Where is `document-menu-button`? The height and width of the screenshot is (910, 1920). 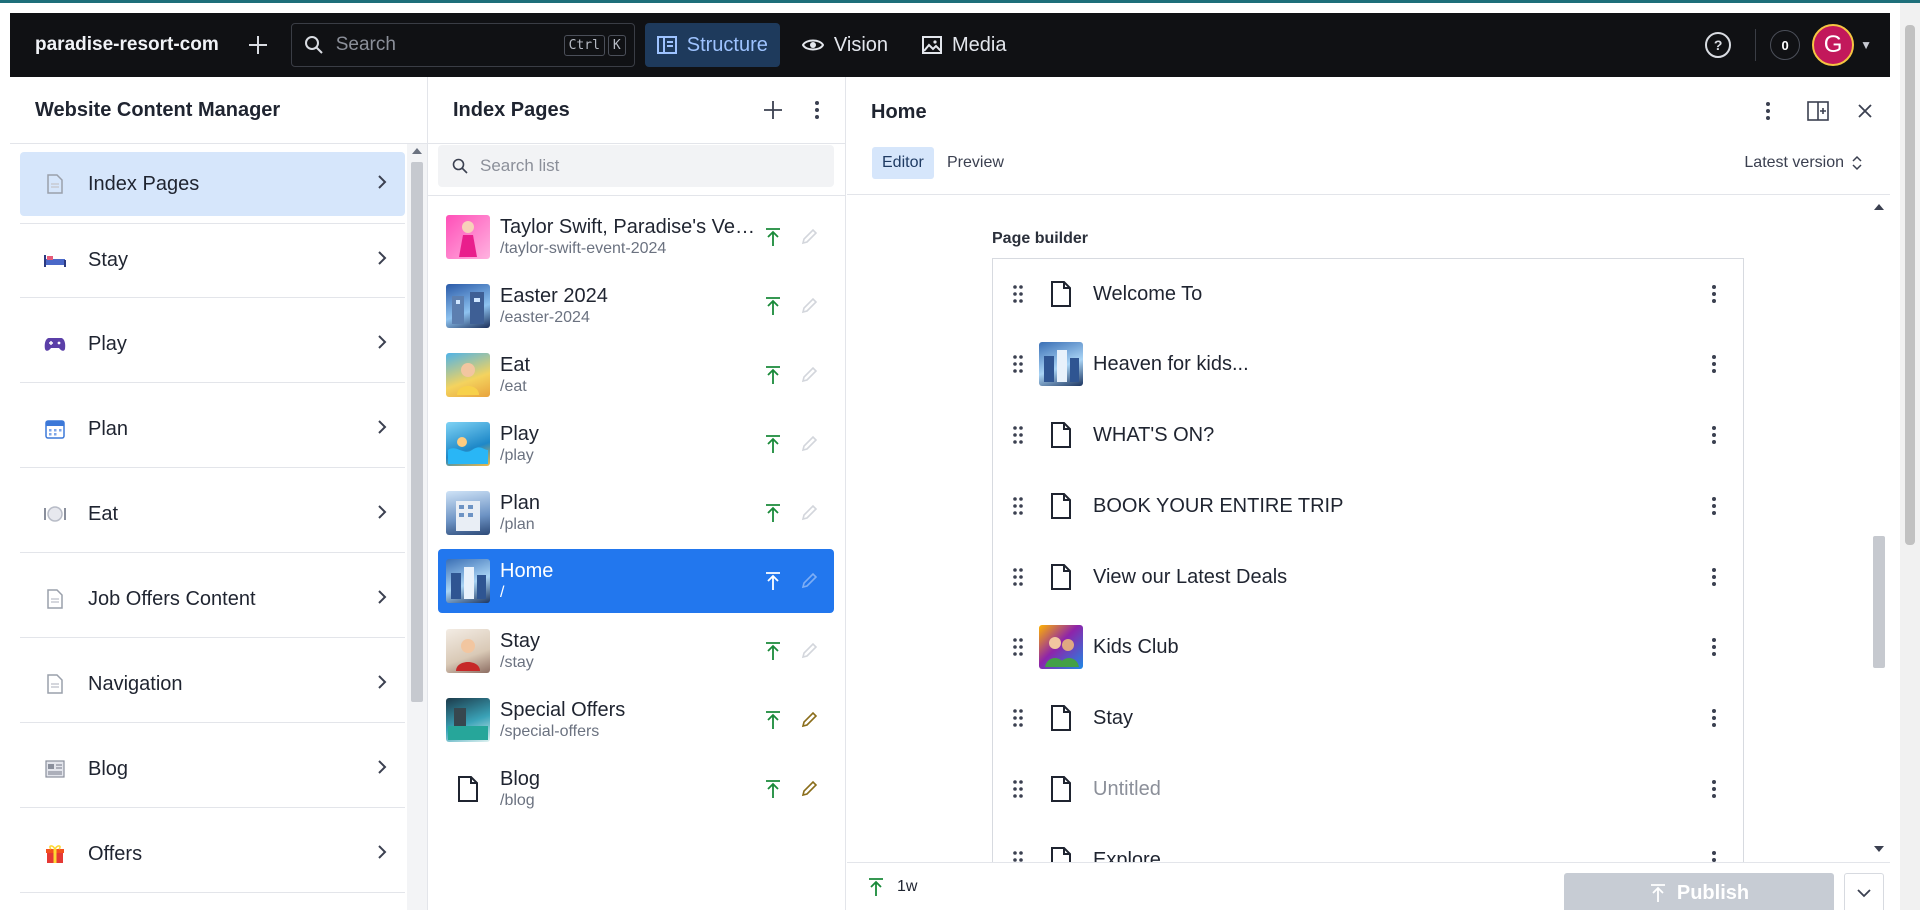
document-menu-button is located at coordinates (1768, 111).